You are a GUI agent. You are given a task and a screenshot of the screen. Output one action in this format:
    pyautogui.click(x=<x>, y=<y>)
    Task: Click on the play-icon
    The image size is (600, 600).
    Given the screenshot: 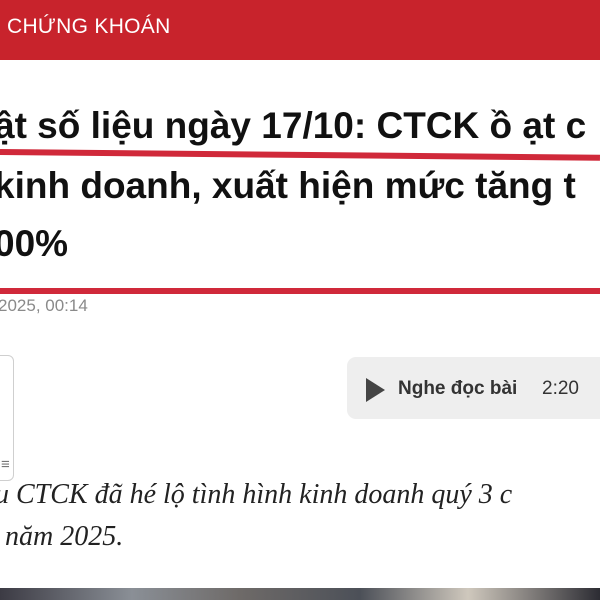 What is the action you would take?
    pyautogui.click(x=375, y=390)
    